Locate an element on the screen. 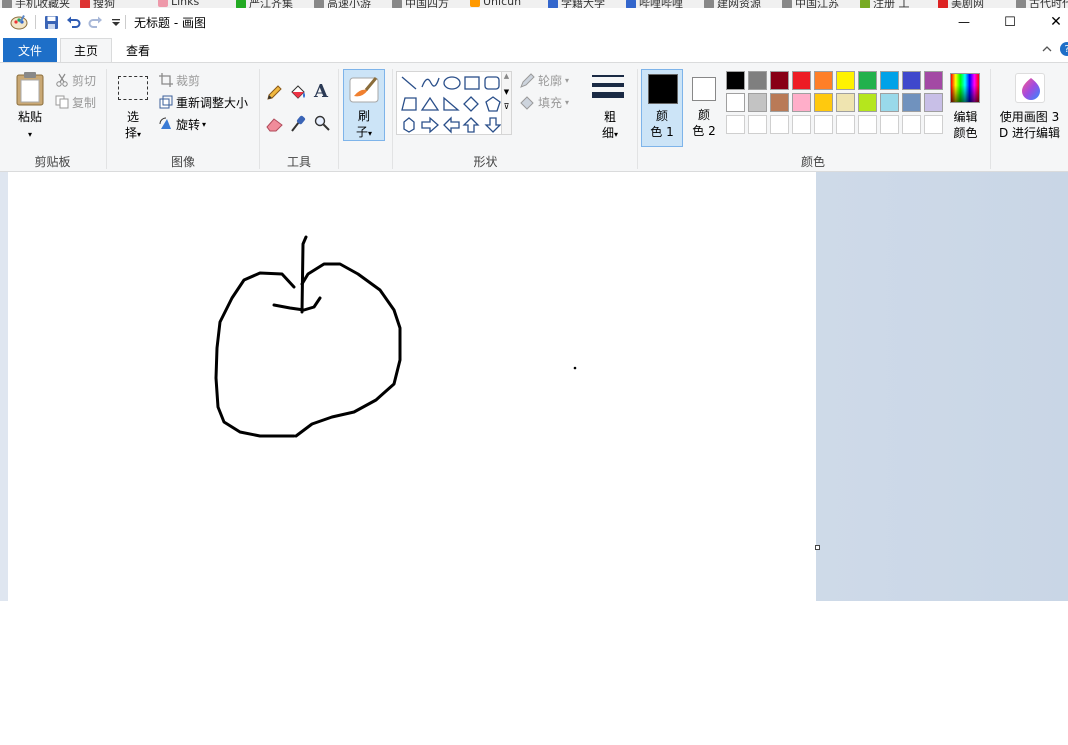  bookmark-item: Links is located at coordinates (178, 4).